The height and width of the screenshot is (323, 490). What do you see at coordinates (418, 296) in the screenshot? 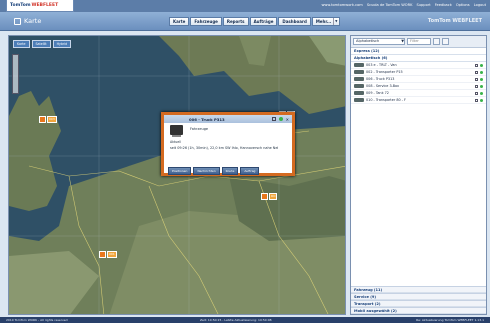
I see `group-header-service: Service (9)` at bounding box center [418, 296].